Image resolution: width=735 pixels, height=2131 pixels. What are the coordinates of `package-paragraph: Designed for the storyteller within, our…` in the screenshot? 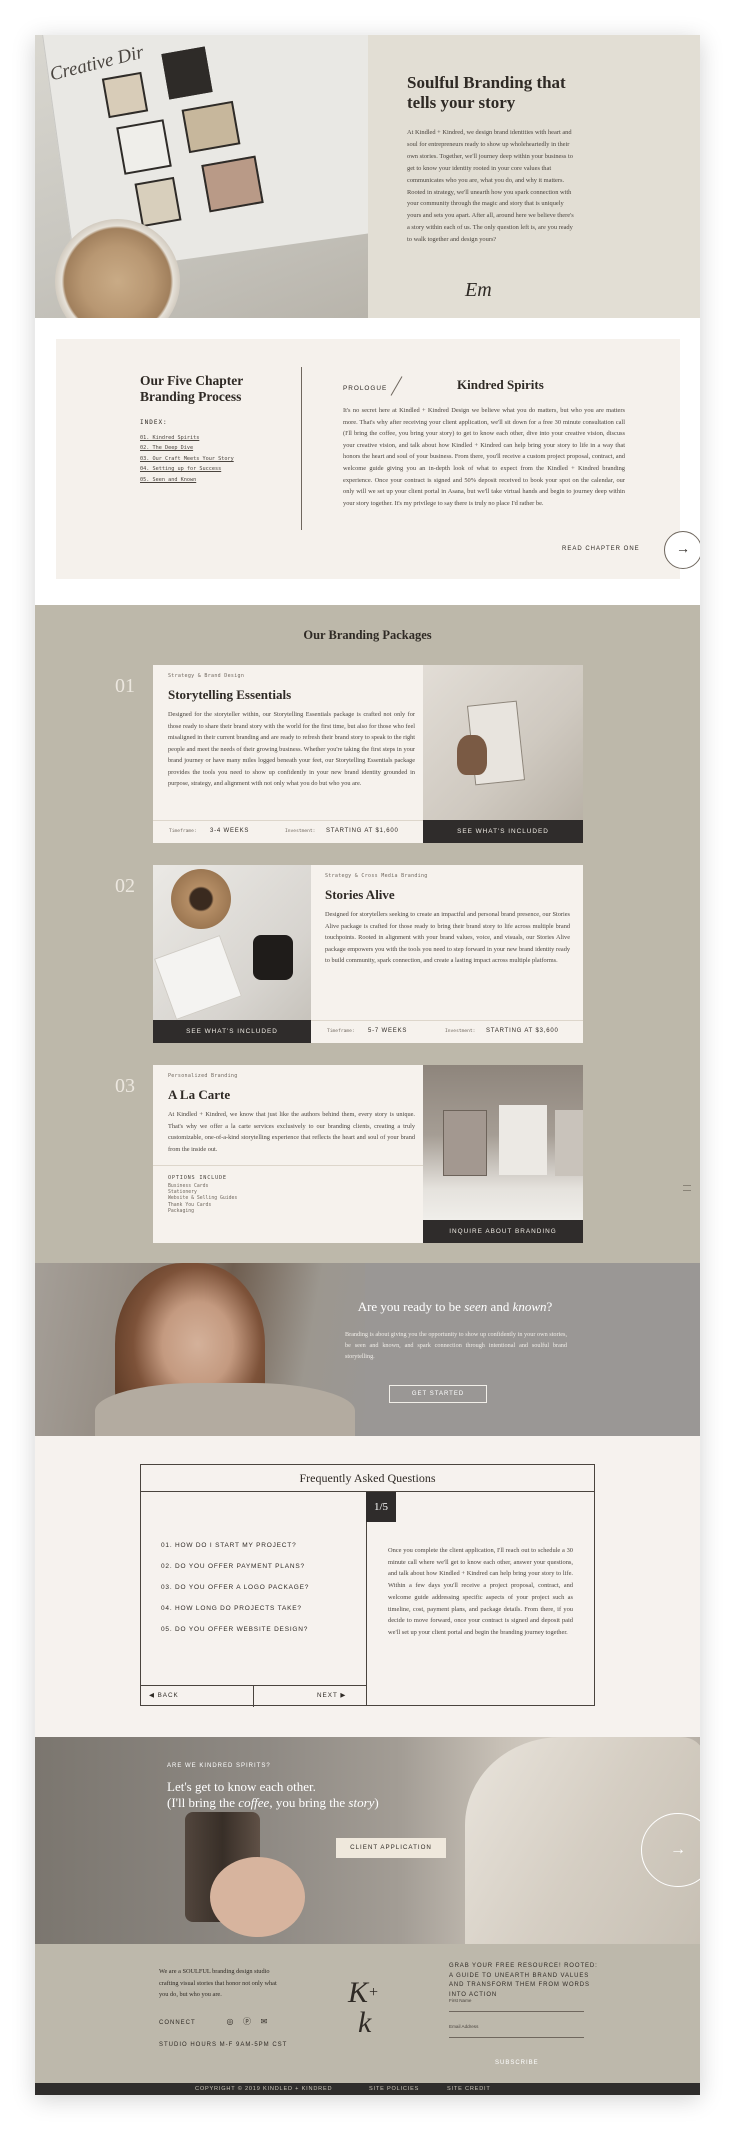 It's located at (291, 749).